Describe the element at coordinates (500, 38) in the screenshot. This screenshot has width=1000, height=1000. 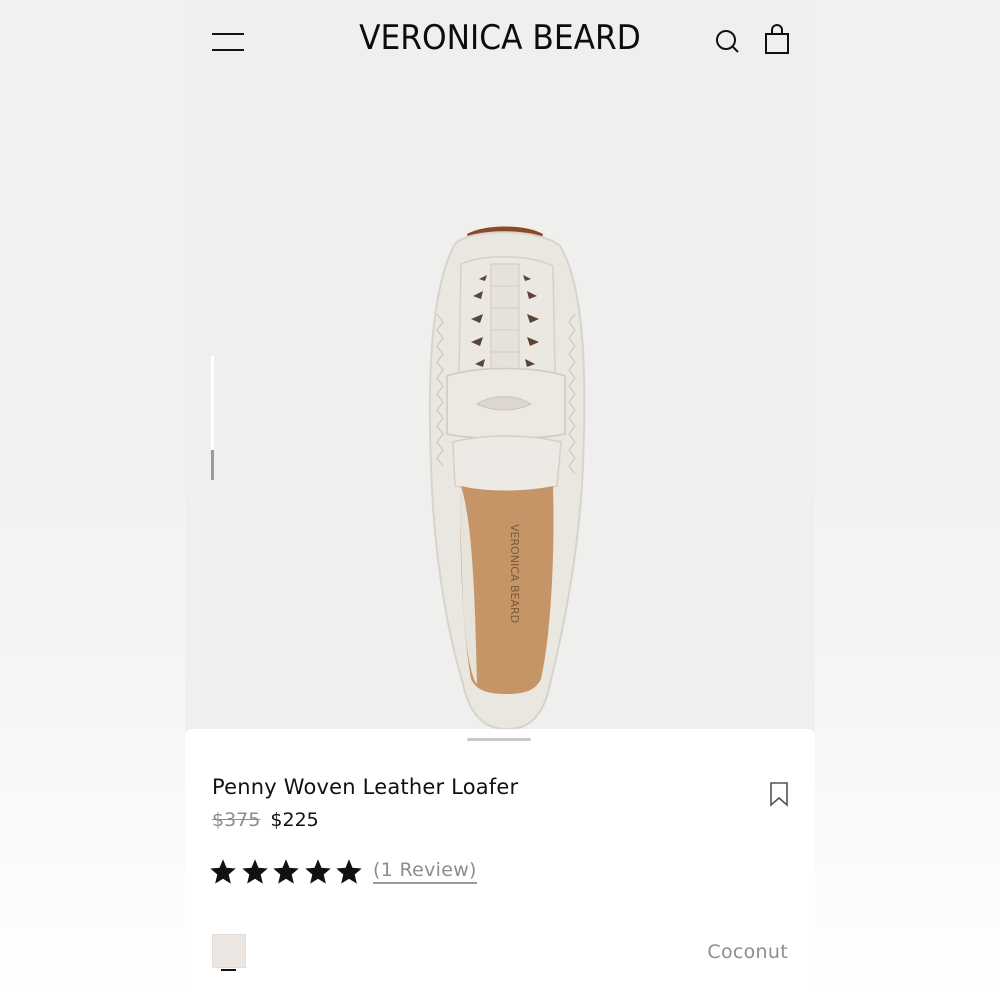
I see `brand-logo: VERONICA BEARD` at that location.